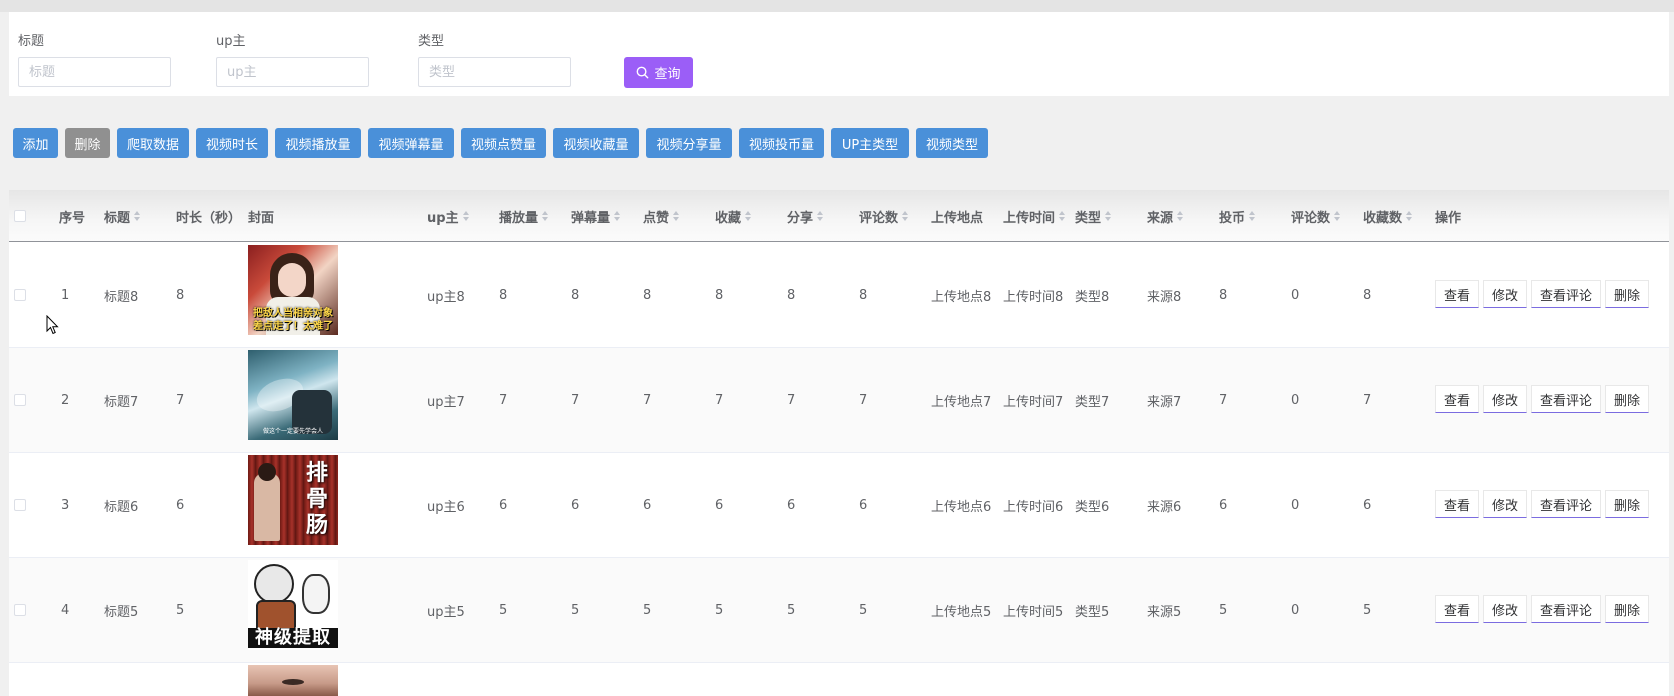 This screenshot has height=696, width=1674. What do you see at coordinates (1093, 216) in the screenshot?
I see `col-type: 类型` at bounding box center [1093, 216].